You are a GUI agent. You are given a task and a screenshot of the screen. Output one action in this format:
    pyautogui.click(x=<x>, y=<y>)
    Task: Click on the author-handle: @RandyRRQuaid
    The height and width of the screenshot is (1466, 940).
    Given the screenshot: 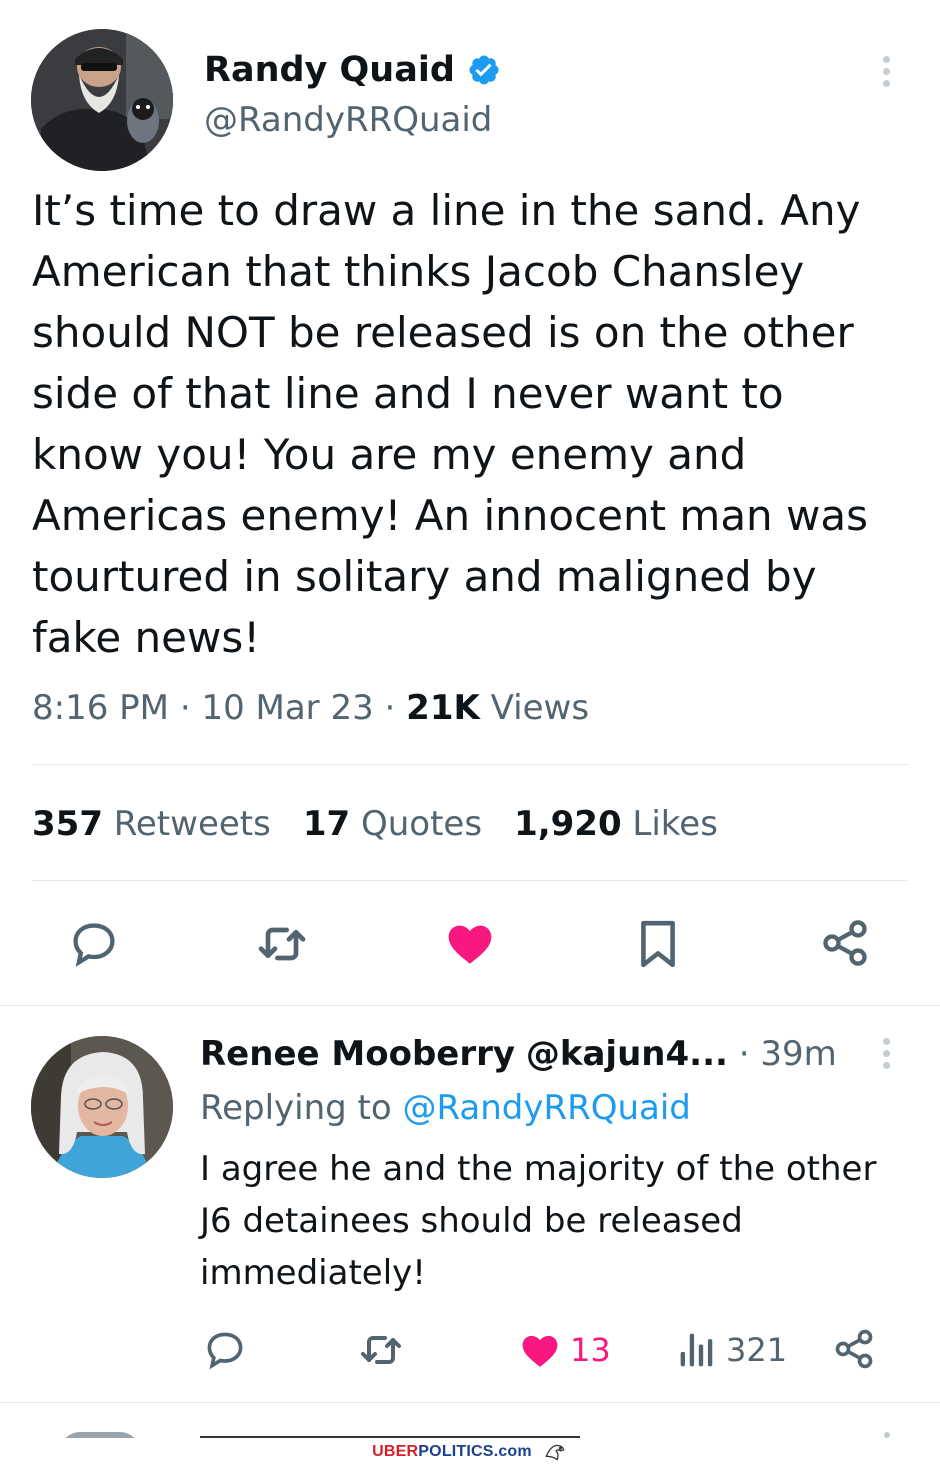 What is the action you would take?
    pyautogui.click(x=348, y=120)
    